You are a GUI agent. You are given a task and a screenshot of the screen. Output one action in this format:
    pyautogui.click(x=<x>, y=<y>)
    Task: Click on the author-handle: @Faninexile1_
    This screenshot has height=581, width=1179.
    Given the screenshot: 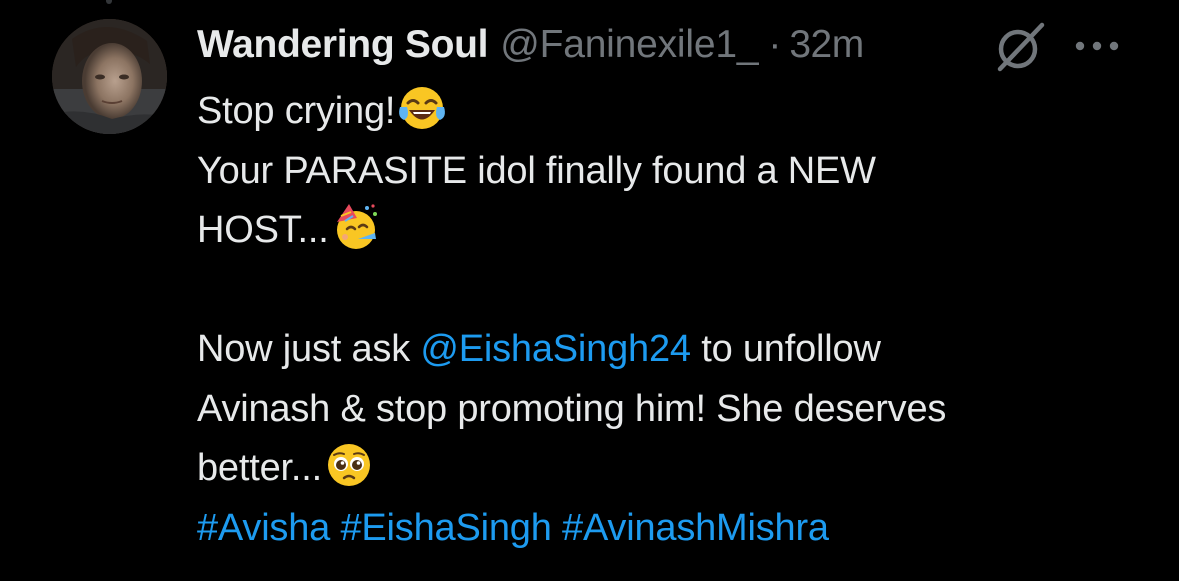 What is the action you would take?
    pyautogui.click(x=629, y=45)
    